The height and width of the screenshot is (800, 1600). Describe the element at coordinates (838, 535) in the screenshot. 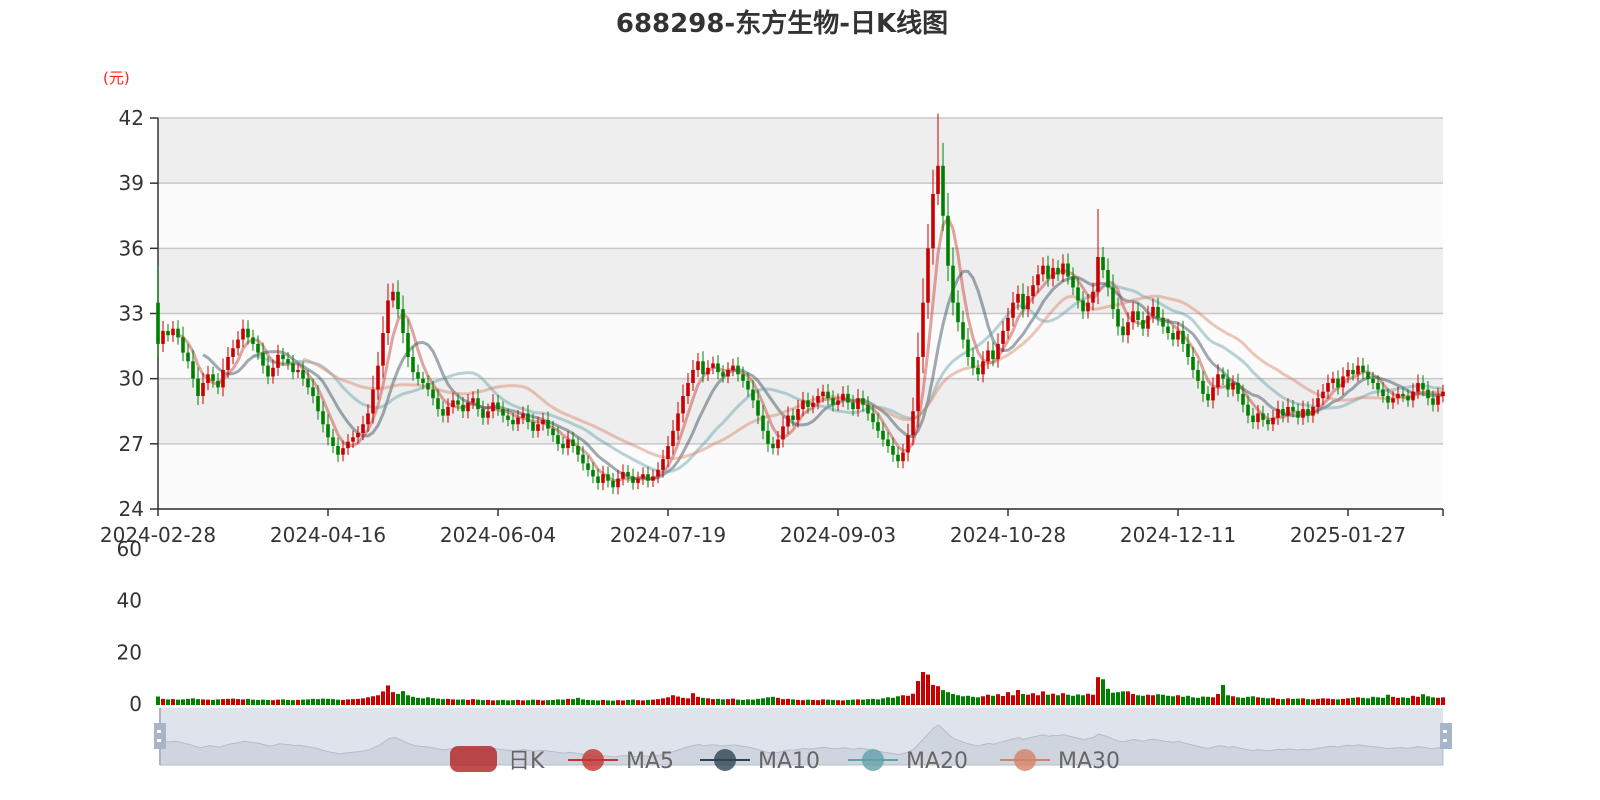

I see `x-tick-label: 2024-09-03` at that location.